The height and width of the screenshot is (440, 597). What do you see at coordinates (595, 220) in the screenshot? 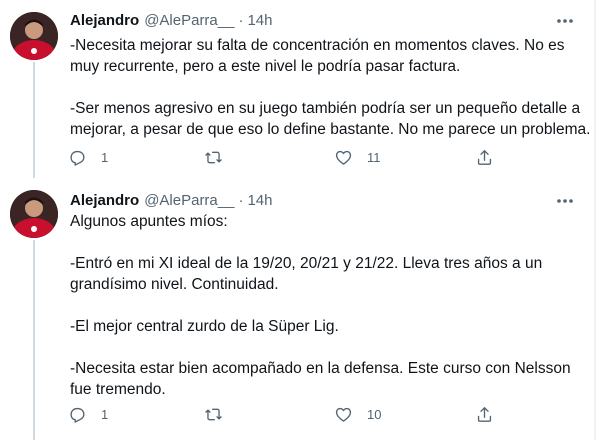
I see `column-border` at bounding box center [595, 220].